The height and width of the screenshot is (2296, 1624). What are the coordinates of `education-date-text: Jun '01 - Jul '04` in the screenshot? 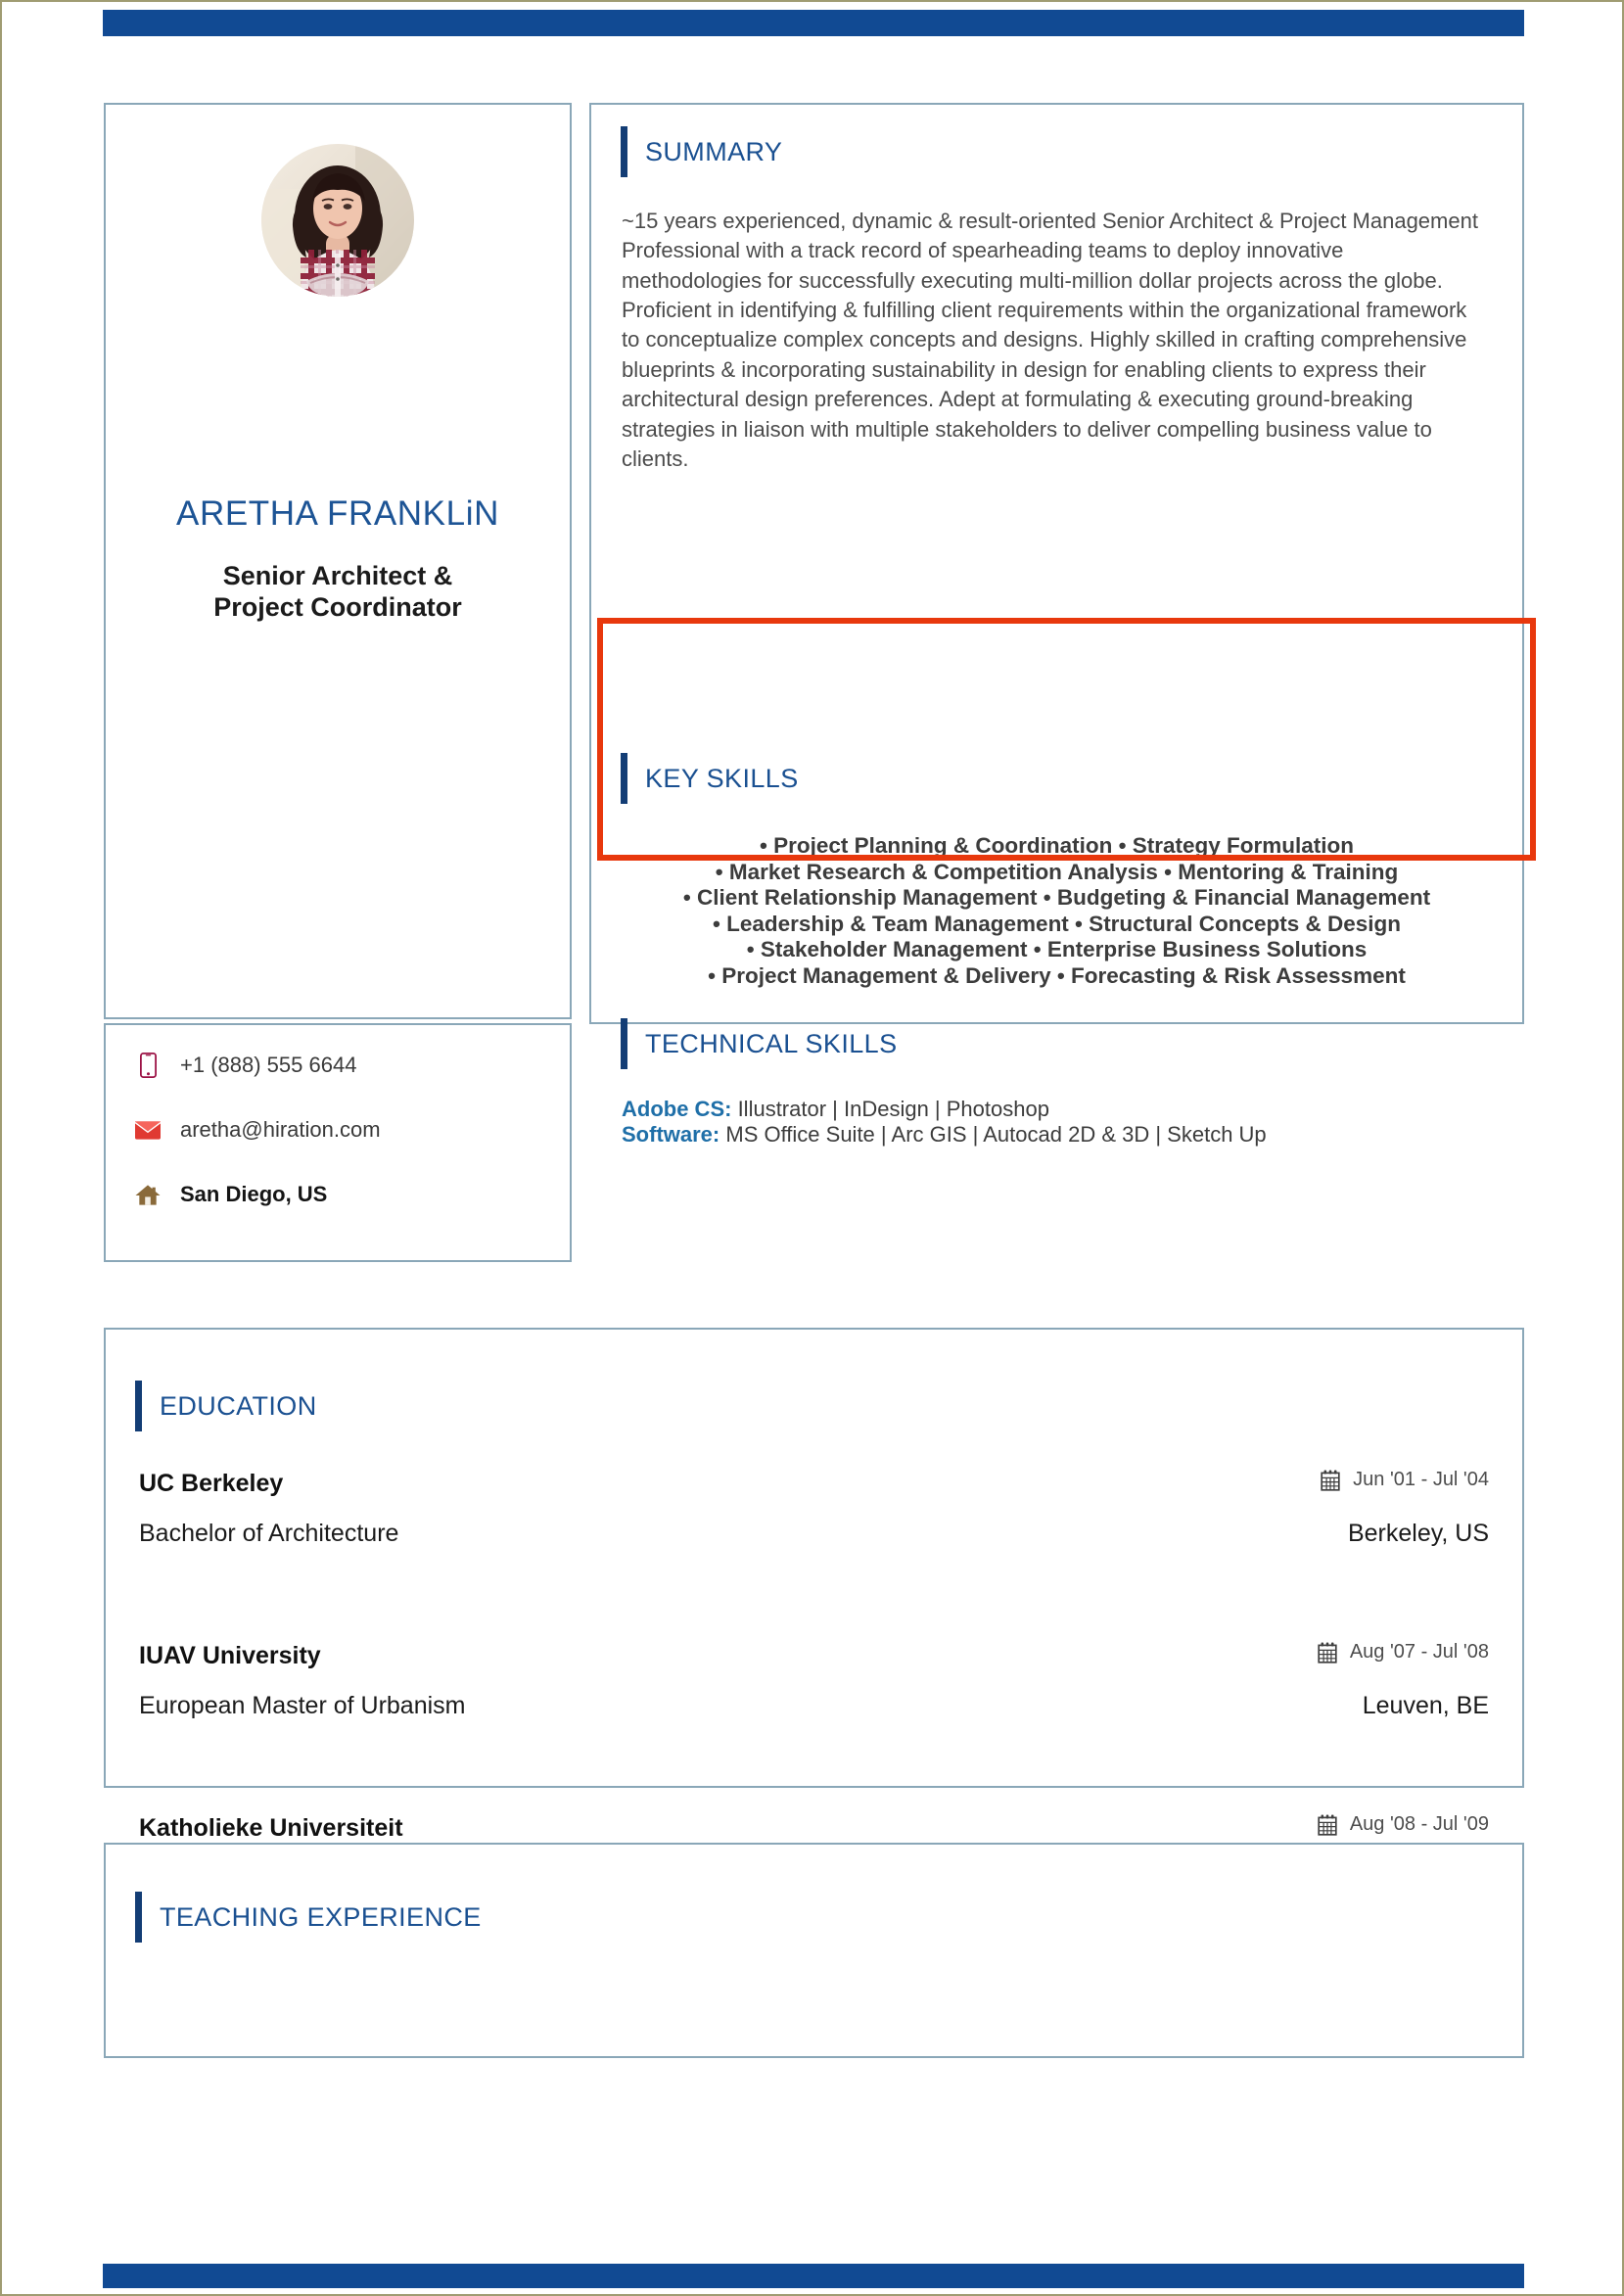 It's located at (1421, 1479).